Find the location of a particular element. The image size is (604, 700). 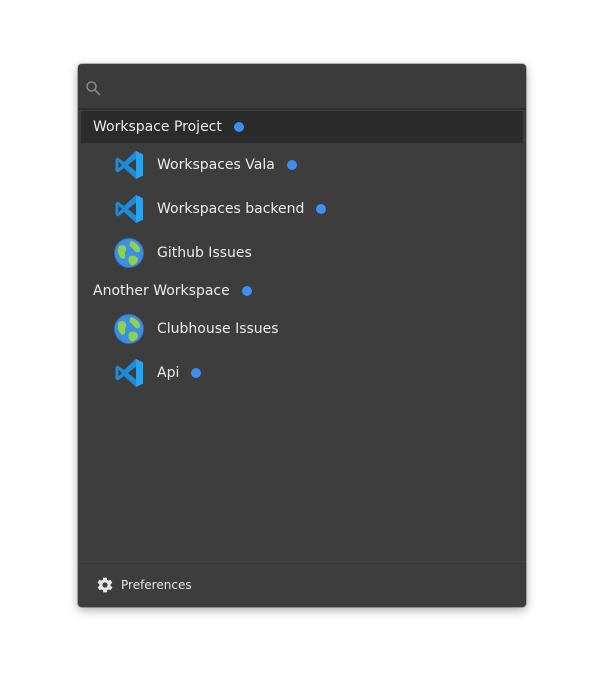

preferences-label: Preferences is located at coordinates (156, 584).